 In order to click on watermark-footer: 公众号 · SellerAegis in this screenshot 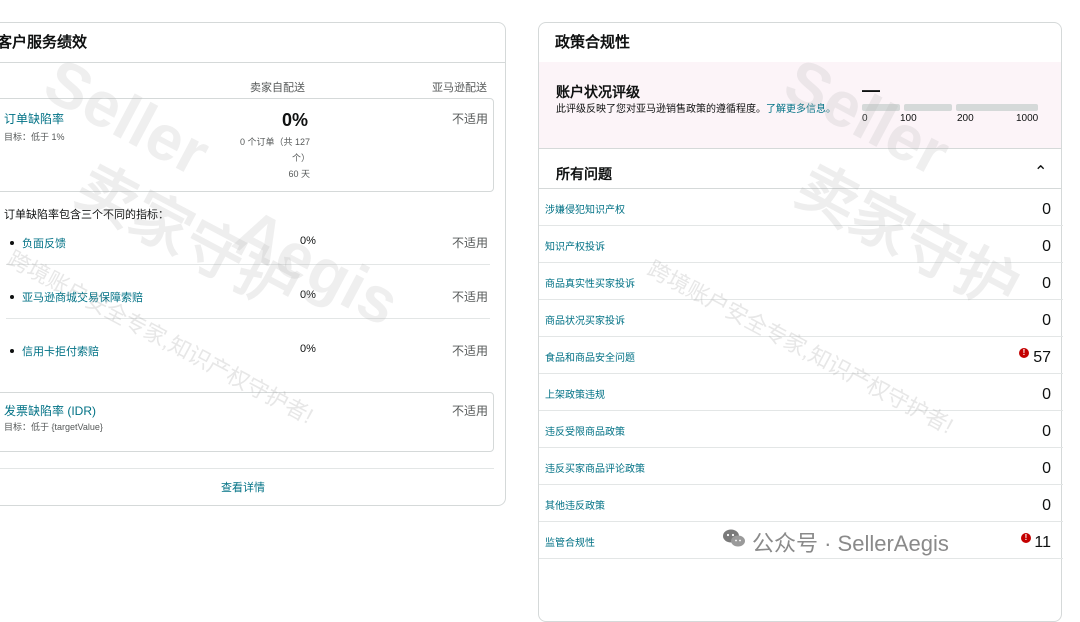, I will do `click(850, 543)`.